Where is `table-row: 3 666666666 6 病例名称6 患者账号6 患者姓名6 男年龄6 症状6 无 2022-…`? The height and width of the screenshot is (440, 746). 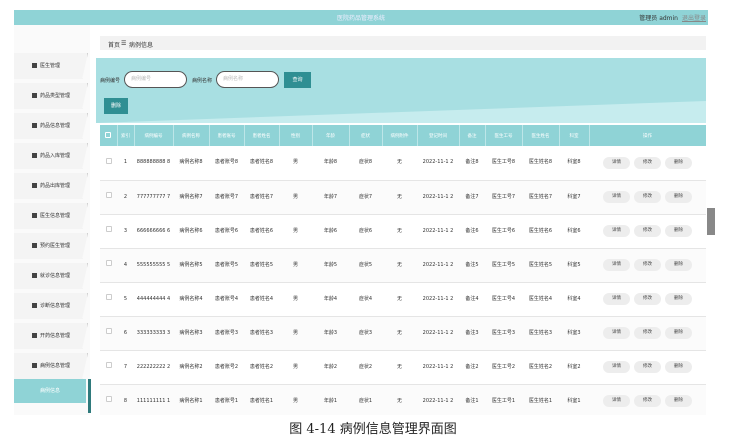 table-row: 3 666666666 6 病例名称6 患者账号6 患者姓名6 男年龄6 症状6 无 2022-… is located at coordinates (403, 231).